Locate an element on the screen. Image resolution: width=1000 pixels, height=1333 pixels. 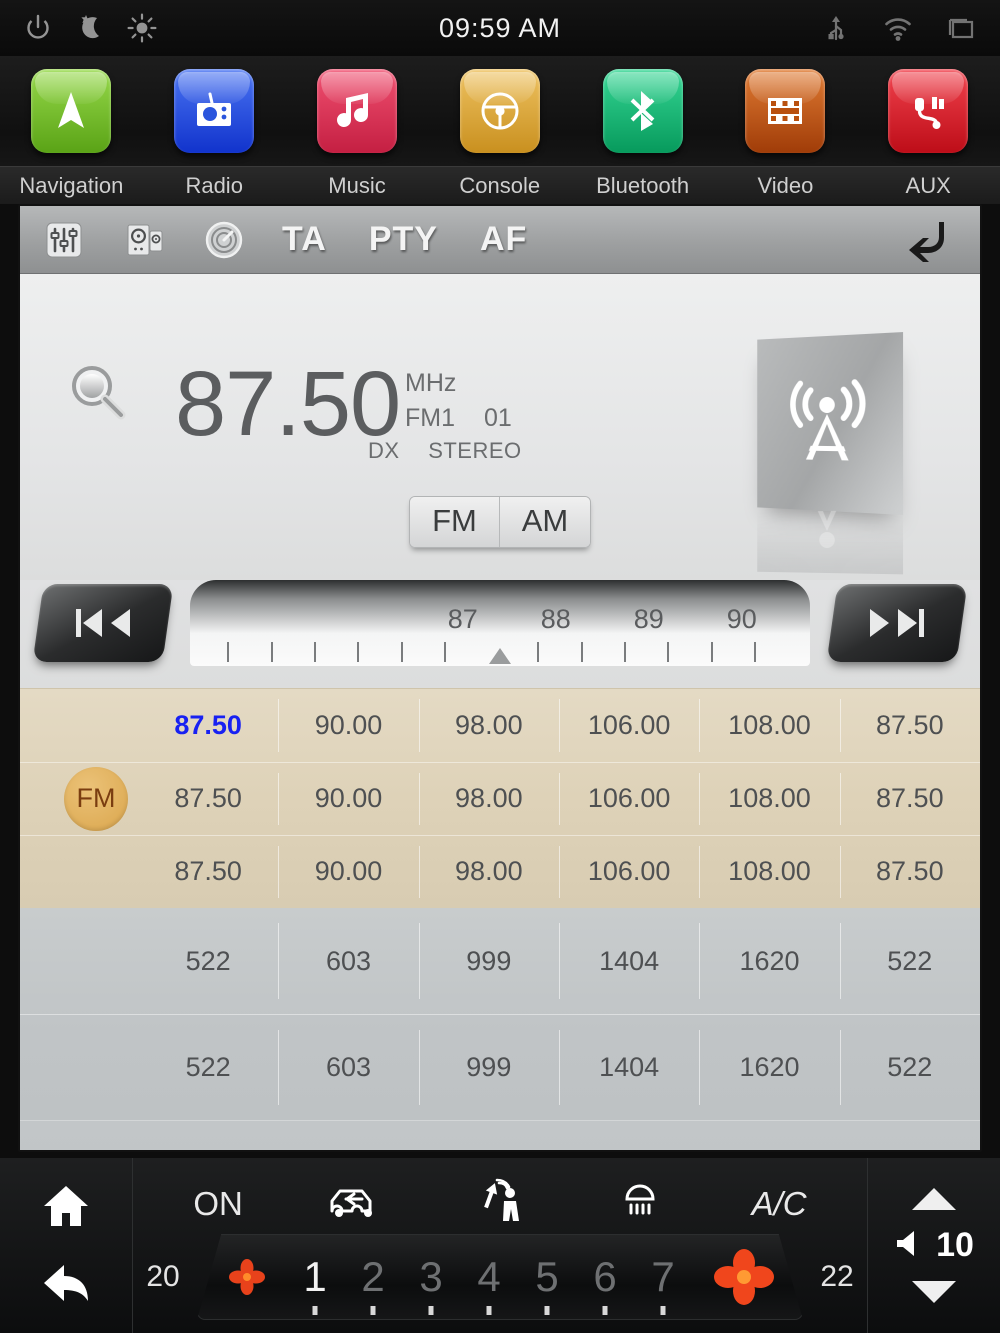
dock-label-console: Console is located at coordinates (499, 185).